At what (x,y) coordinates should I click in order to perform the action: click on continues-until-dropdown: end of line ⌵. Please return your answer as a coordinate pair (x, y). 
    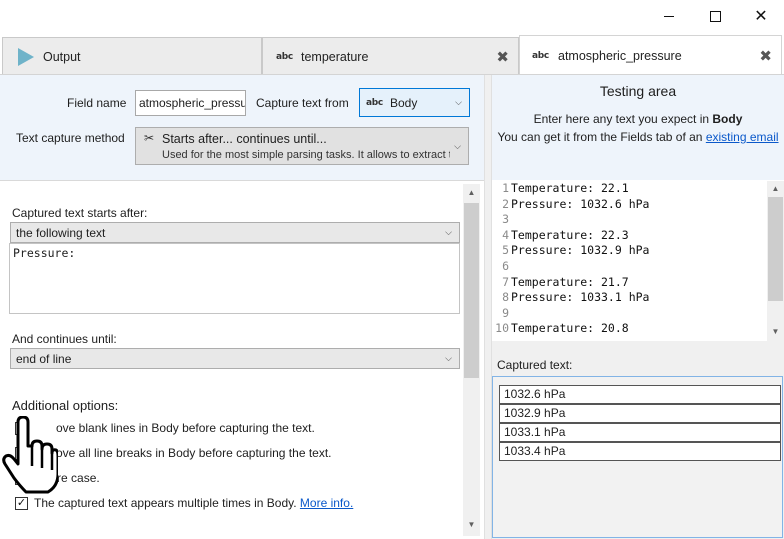
    Looking at the image, I should click on (235, 358).